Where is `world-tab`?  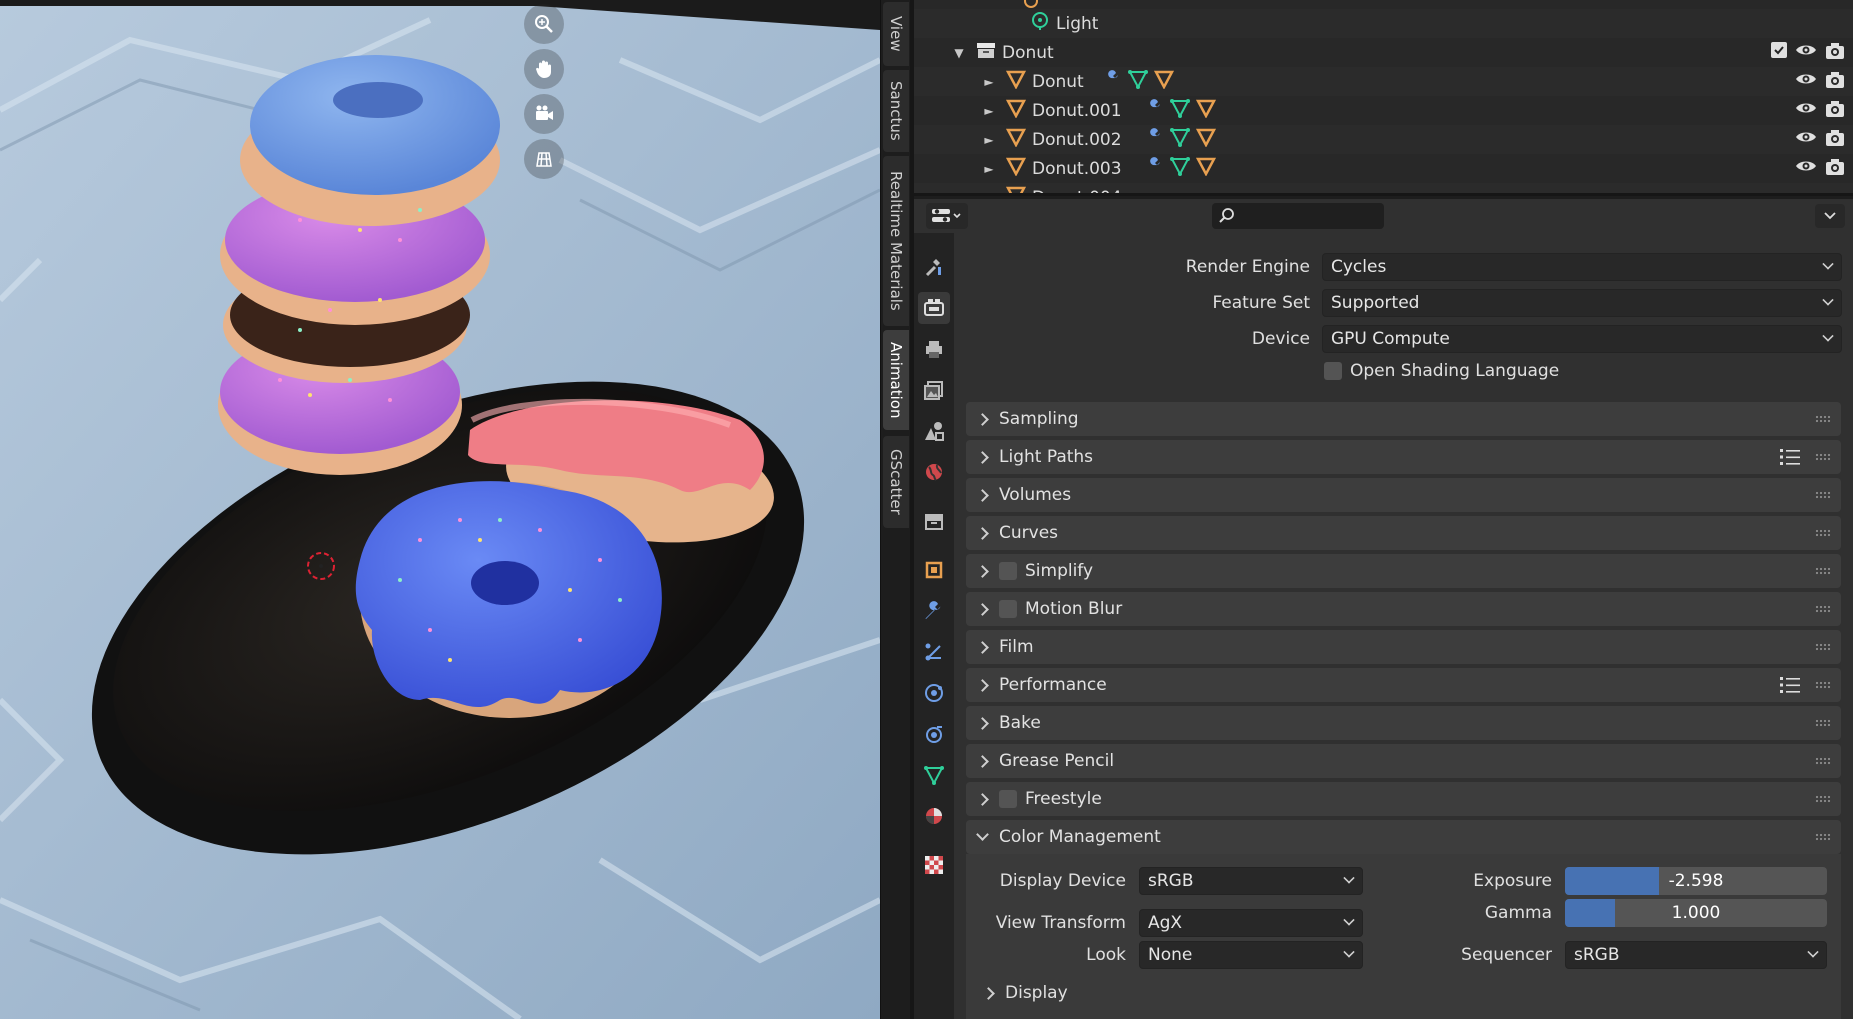
world-tab is located at coordinates (934, 472).